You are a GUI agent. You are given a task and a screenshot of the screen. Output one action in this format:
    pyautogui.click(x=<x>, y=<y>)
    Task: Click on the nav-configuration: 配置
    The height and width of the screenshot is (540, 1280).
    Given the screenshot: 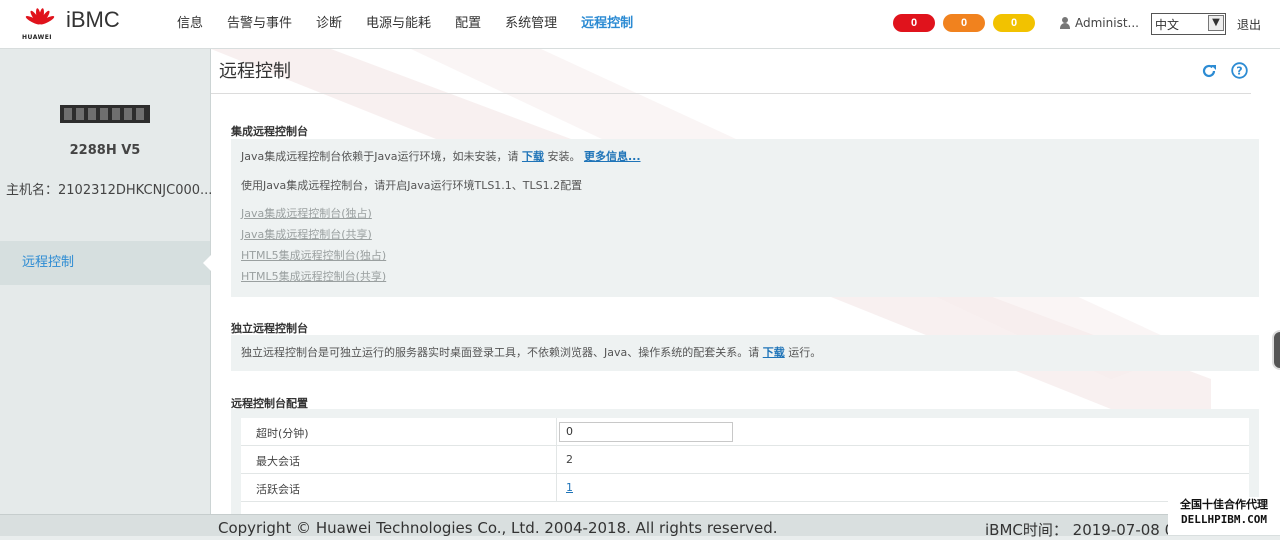 What is the action you would take?
    pyautogui.click(x=468, y=24)
    